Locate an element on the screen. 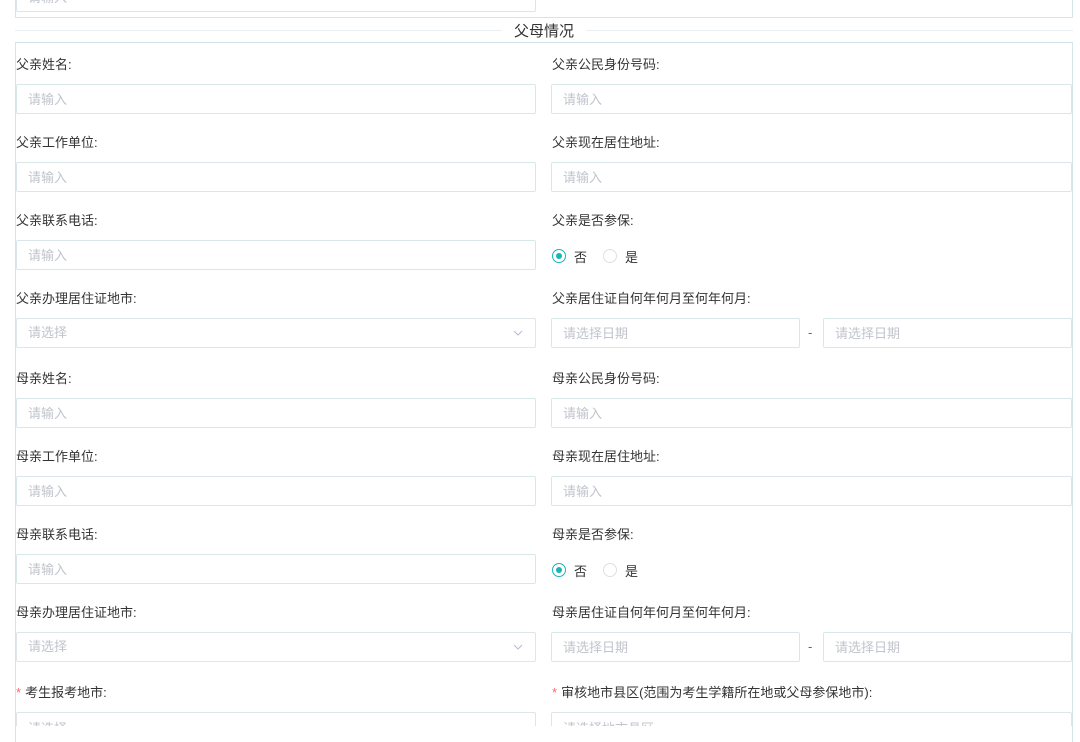  father-permit-city-select: 请选择 is located at coordinates (276, 333).